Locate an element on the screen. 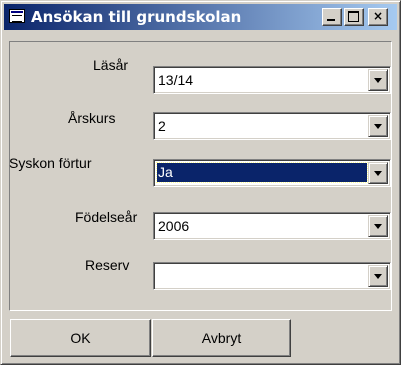 This screenshot has width=401, height=365. select-arskurs-value: 2 is located at coordinates (162, 126).